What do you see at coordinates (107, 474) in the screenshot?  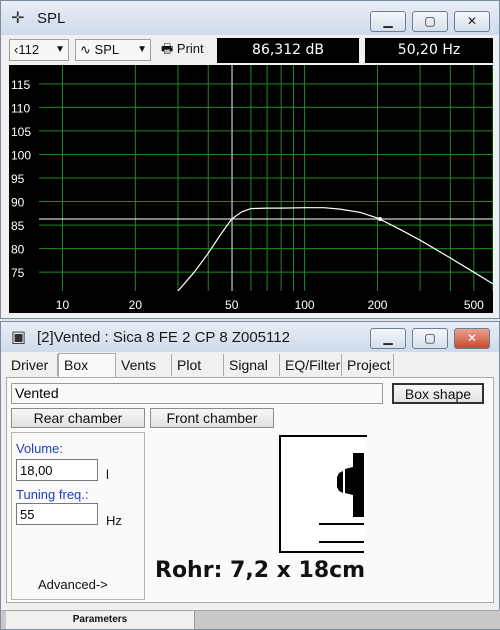 I see `volume-unit: l` at bounding box center [107, 474].